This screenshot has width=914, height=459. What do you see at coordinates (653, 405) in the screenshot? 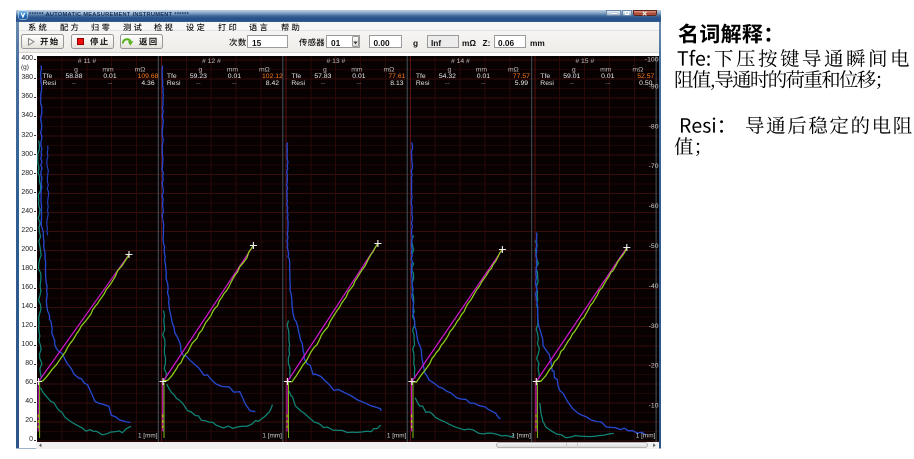
I see `svg-text: -10` at bounding box center [653, 405].